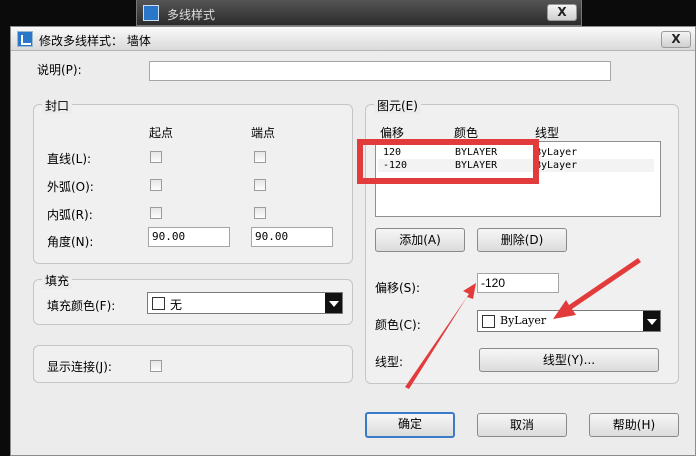 The height and width of the screenshot is (456, 696). What do you see at coordinates (562, 12) in the screenshot?
I see `background-close-button: X` at bounding box center [562, 12].